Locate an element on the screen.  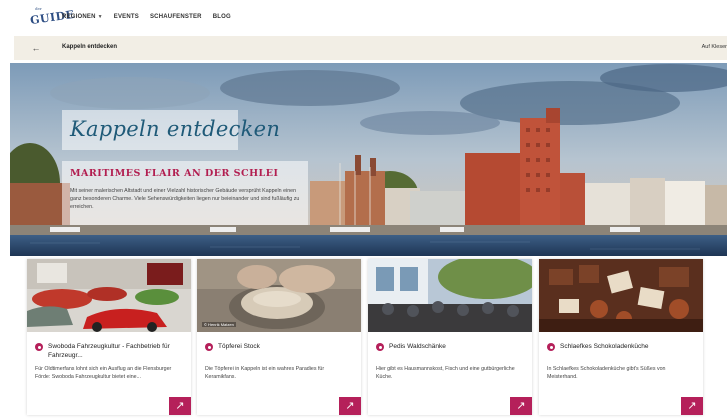
hero-title-box: Kappeln entdecken is located at coordinates (171, 130).